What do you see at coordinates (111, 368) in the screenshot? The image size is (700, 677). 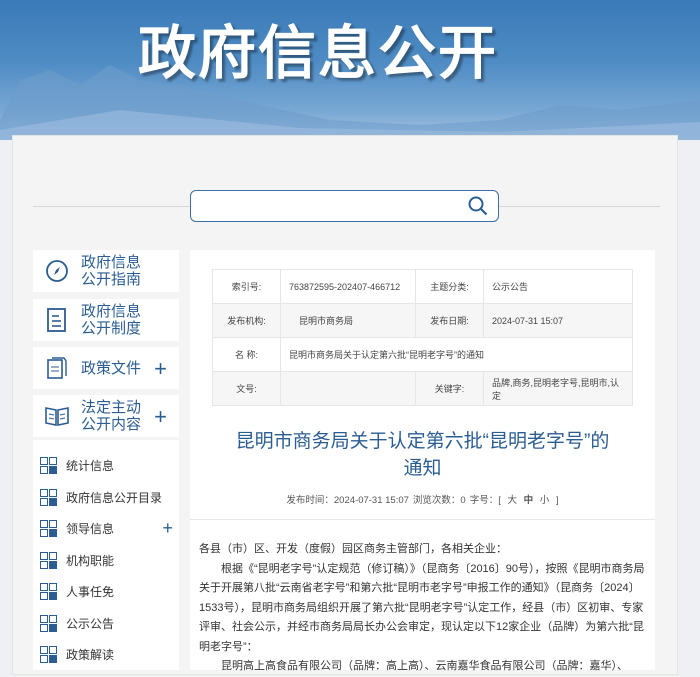 I see `sidebar-label: 政策文件` at bounding box center [111, 368].